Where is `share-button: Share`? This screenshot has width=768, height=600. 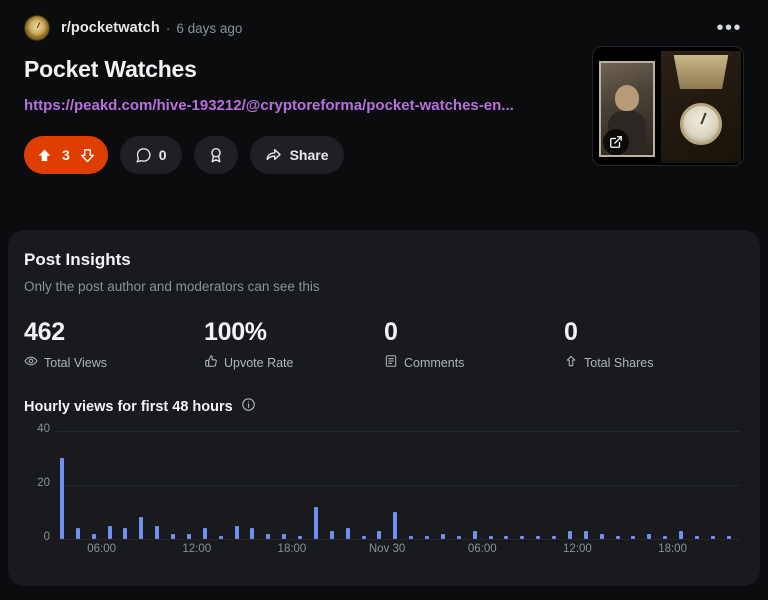 share-button: Share is located at coordinates (296, 155).